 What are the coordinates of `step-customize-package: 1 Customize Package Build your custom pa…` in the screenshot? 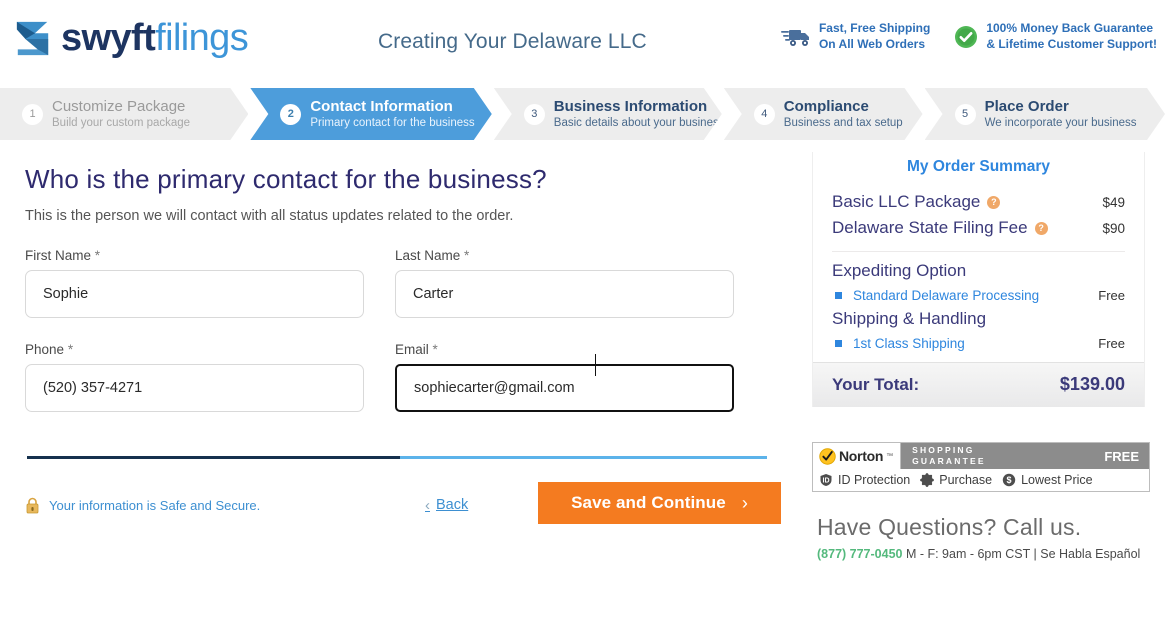 It's located at (124, 114).